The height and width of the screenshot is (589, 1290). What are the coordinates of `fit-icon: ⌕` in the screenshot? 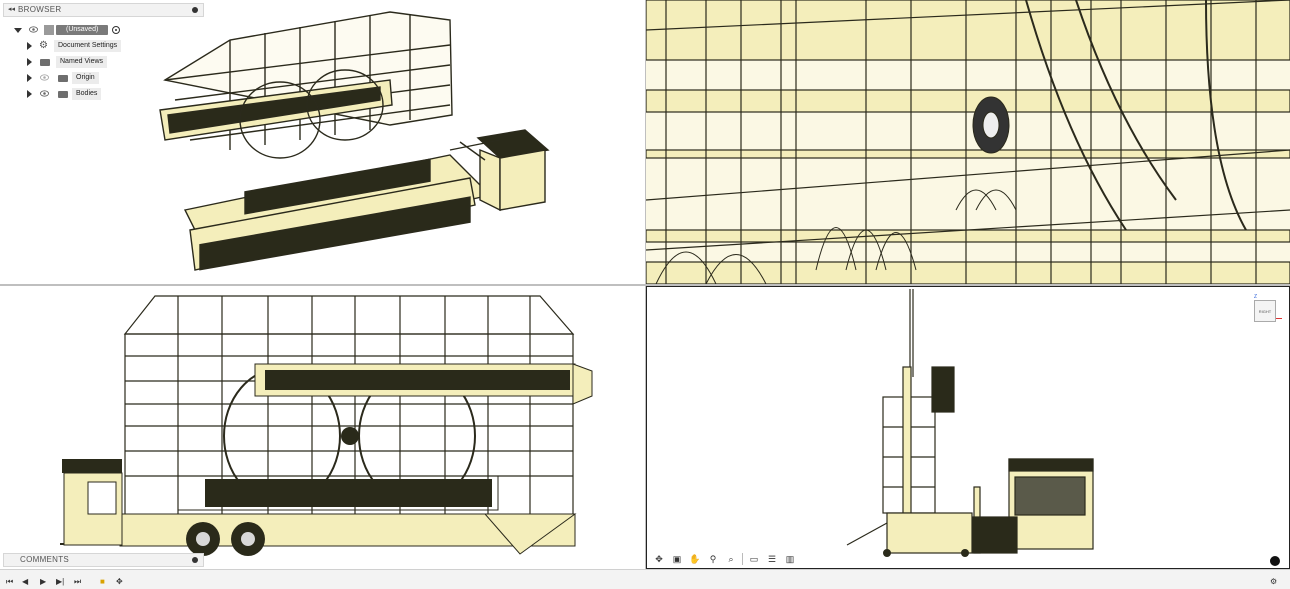 It's located at (731, 559).